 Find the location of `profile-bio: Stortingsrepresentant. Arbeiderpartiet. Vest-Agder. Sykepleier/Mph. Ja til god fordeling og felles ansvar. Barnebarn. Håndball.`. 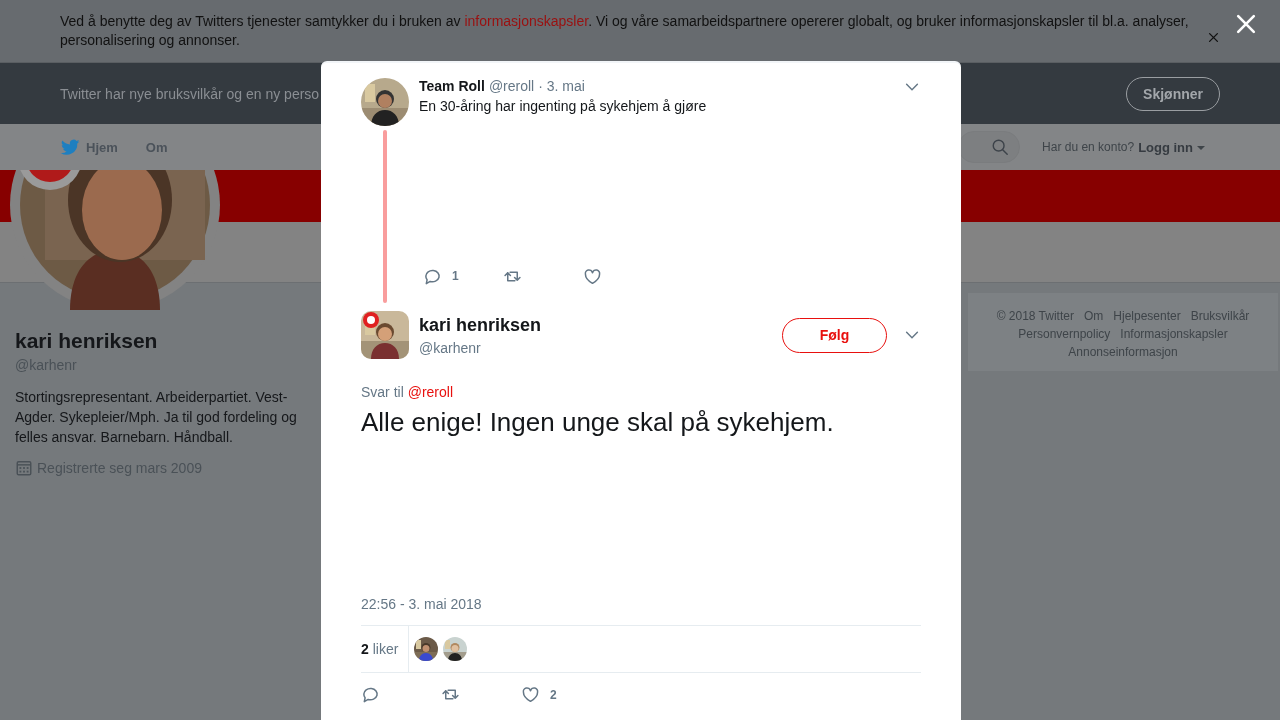

profile-bio: Stortingsrepresentant. Arbeiderpartiet. Vest-Agder. Sykepleier/Mph. Ja til god fordeling og felles ansvar. Barnebarn. Håndball. is located at coordinates (156, 417).